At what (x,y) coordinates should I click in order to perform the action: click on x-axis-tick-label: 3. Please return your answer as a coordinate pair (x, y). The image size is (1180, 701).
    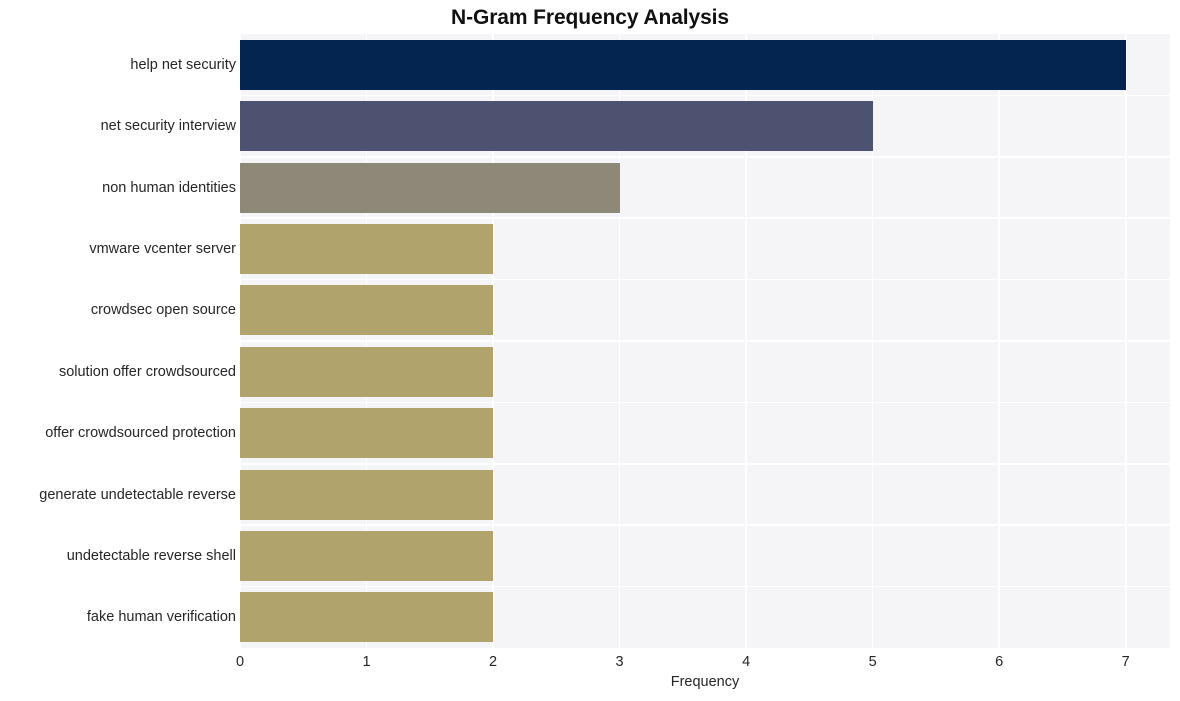
    Looking at the image, I should click on (619, 662).